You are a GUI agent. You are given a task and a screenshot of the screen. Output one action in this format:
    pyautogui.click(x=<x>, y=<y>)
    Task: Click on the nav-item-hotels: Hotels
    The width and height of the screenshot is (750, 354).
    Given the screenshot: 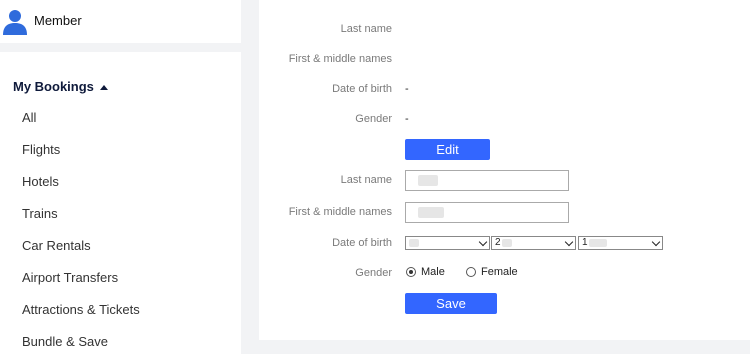 What is the action you would take?
    pyautogui.click(x=40, y=181)
    